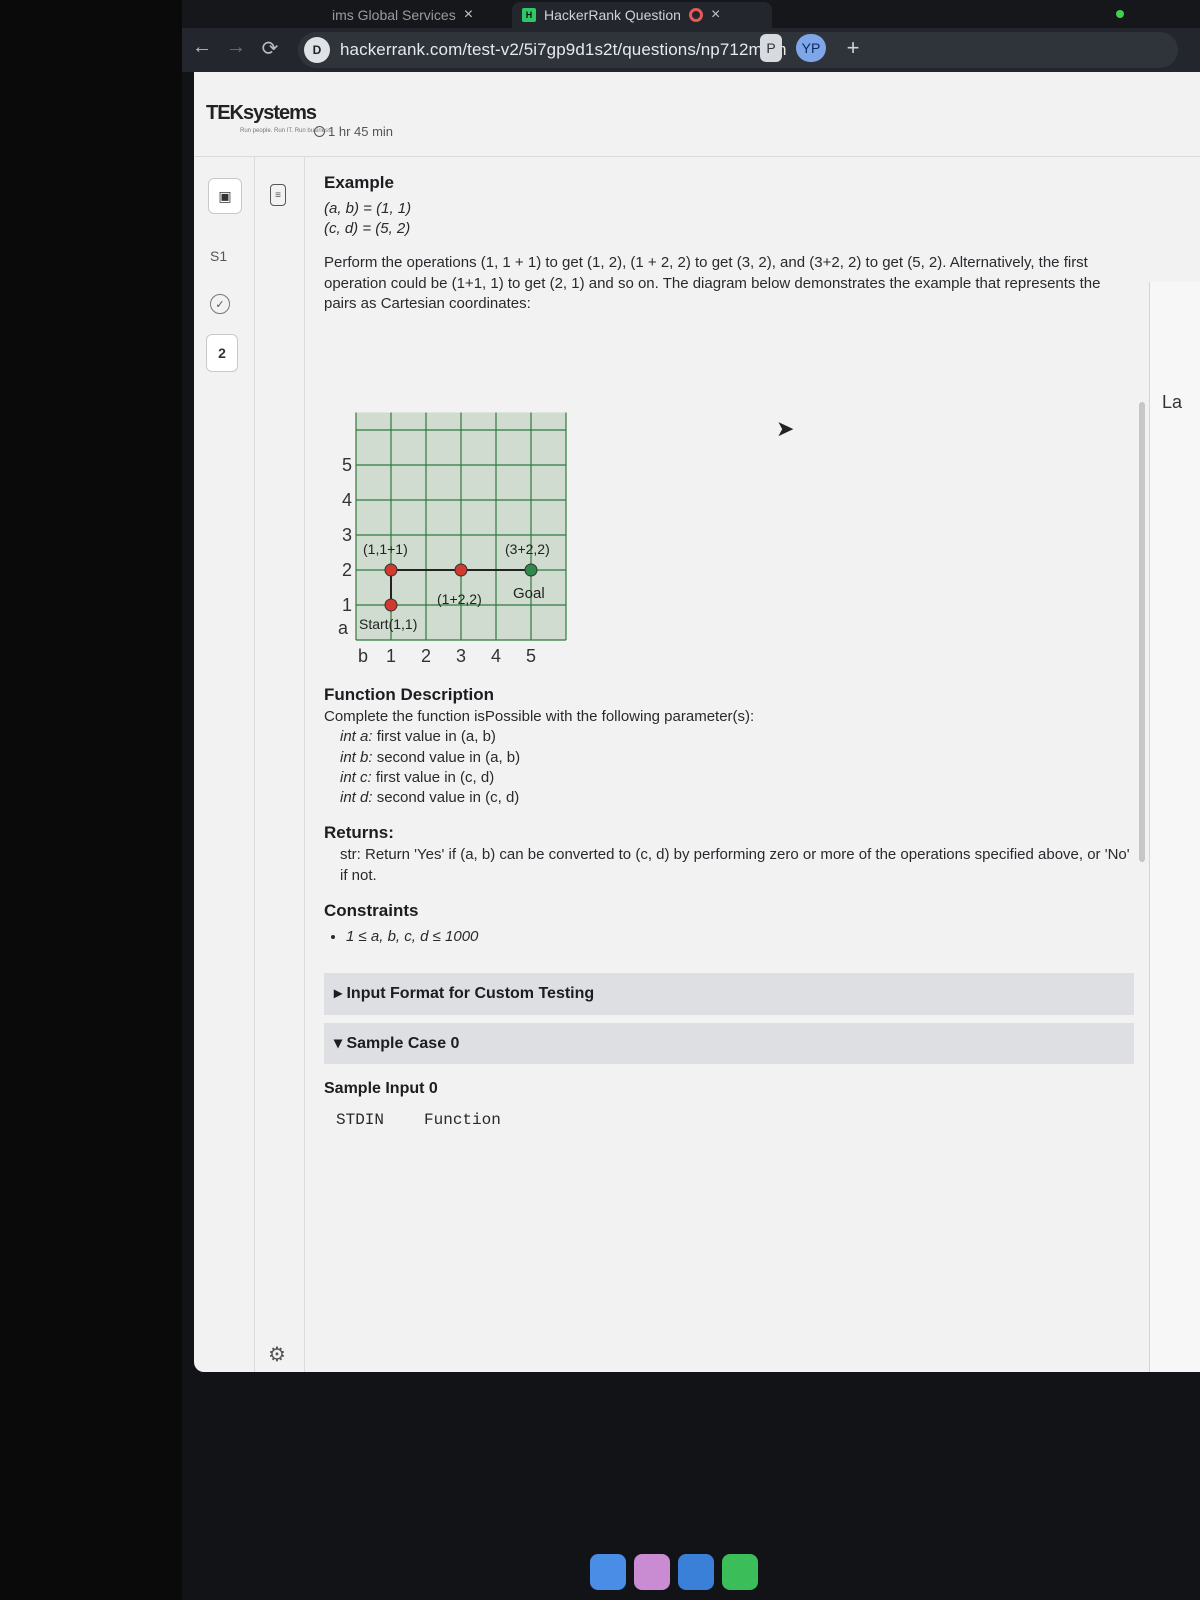  What do you see at coordinates (1120, 14) in the screenshot?
I see `camera-indicator` at bounding box center [1120, 14].